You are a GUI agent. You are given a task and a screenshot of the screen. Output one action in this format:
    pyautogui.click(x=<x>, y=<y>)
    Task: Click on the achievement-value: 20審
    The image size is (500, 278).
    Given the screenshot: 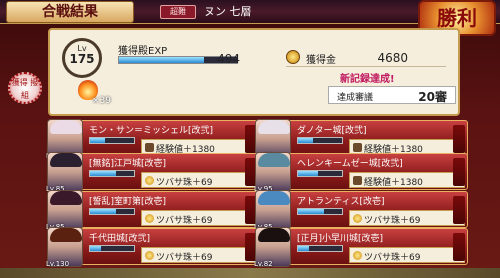 What is the action you would take?
    pyautogui.click(x=432, y=97)
    